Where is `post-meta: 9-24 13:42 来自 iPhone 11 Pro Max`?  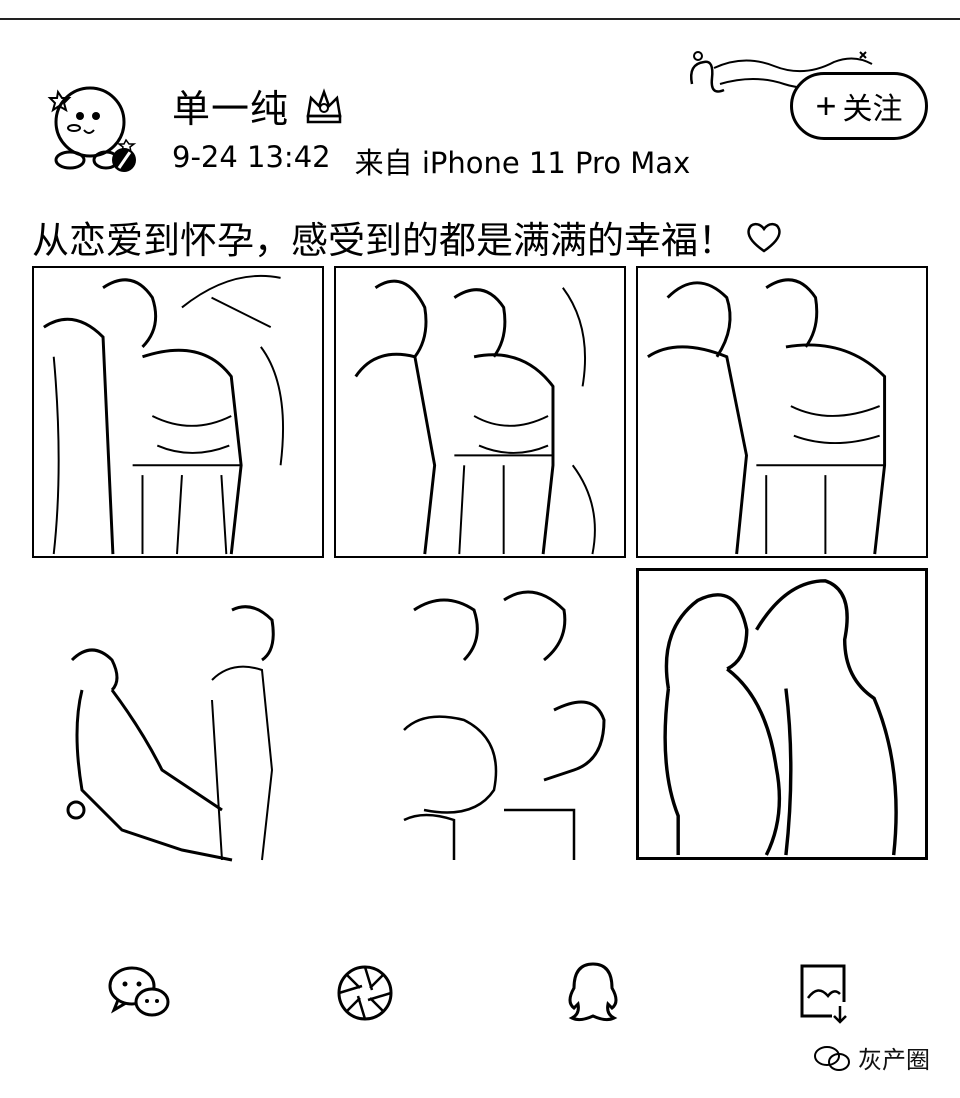 post-meta: 9-24 13:42 来自 iPhone 11 Pro Max is located at coordinates (431, 161).